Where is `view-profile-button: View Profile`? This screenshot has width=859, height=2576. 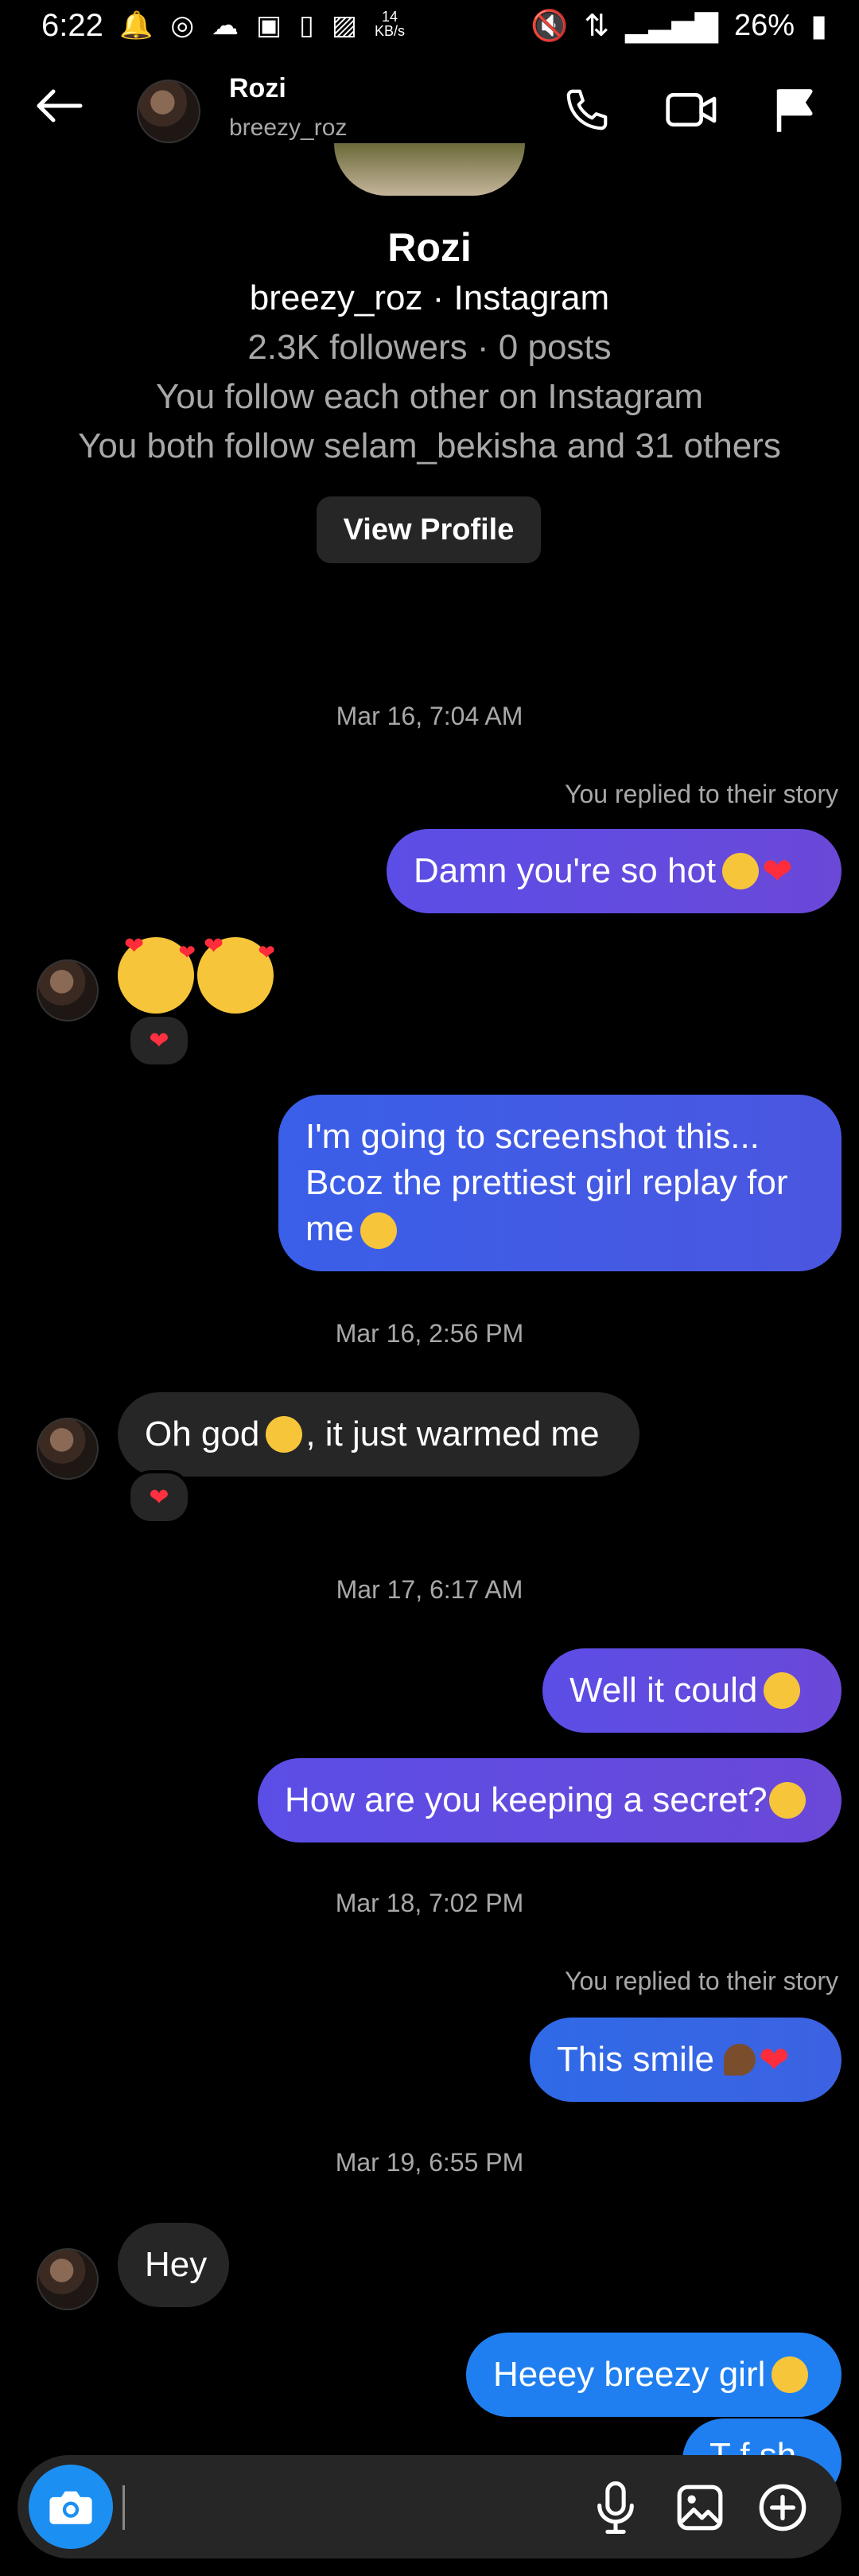 view-profile-button: View Profile is located at coordinates (429, 529).